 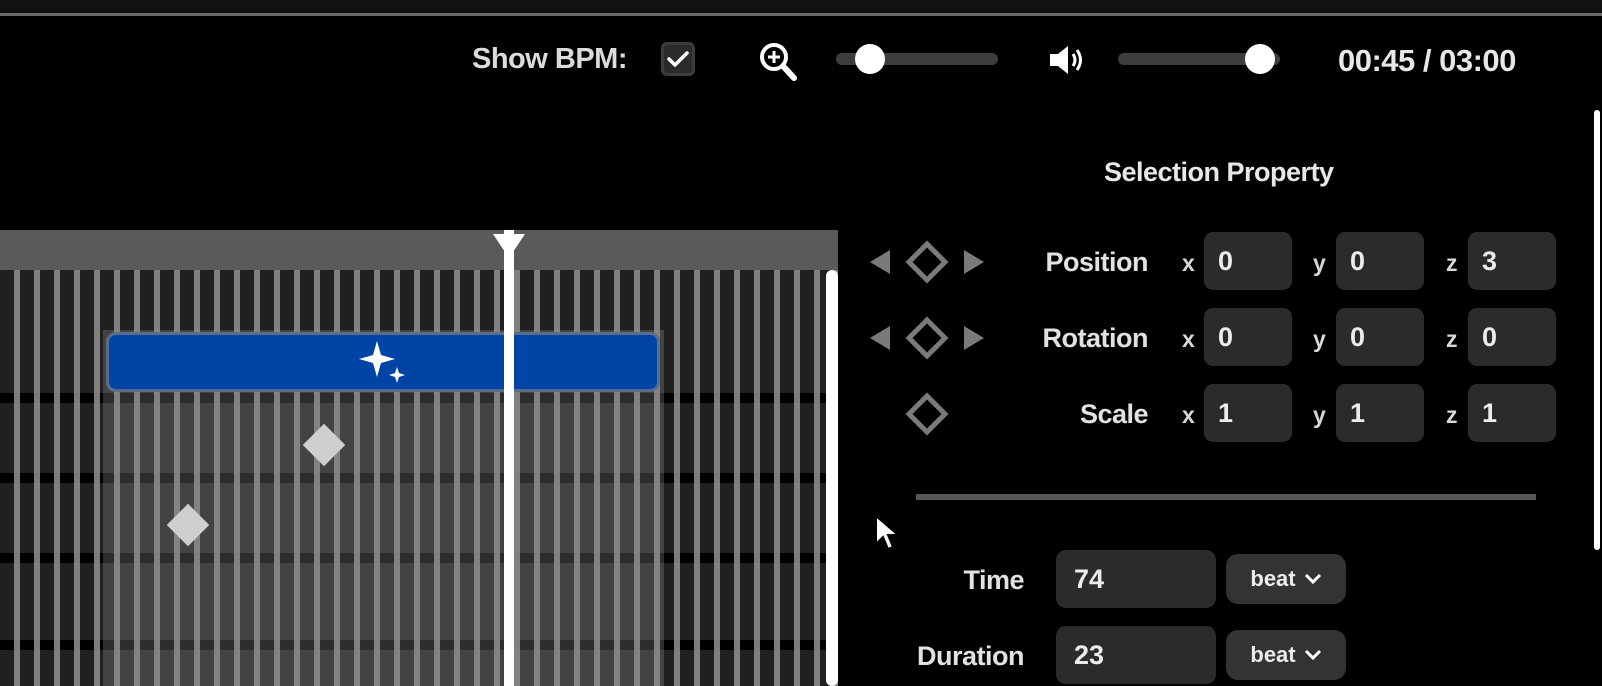 What do you see at coordinates (888, 532) in the screenshot?
I see `mouse-pointer-icon` at bounding box center [888, 532].